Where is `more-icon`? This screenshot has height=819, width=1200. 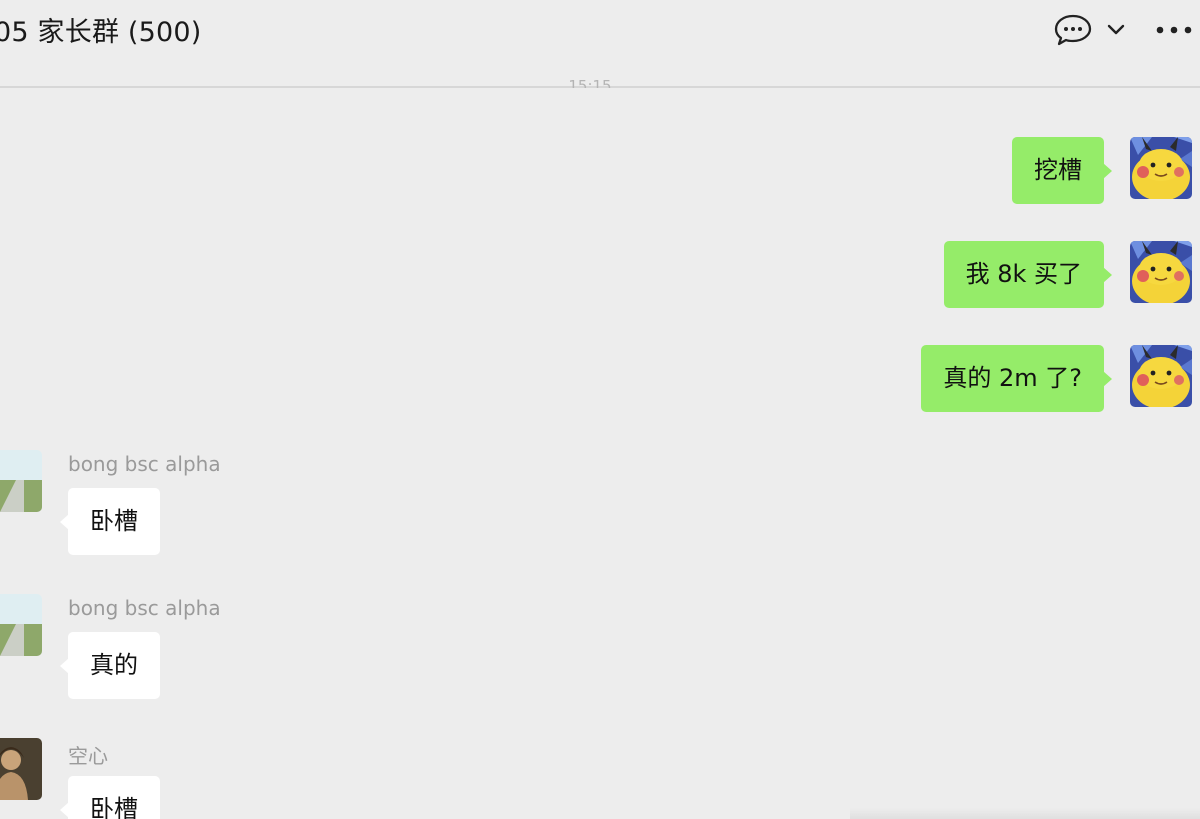 more-icon is located at coordinates (1174, 30).